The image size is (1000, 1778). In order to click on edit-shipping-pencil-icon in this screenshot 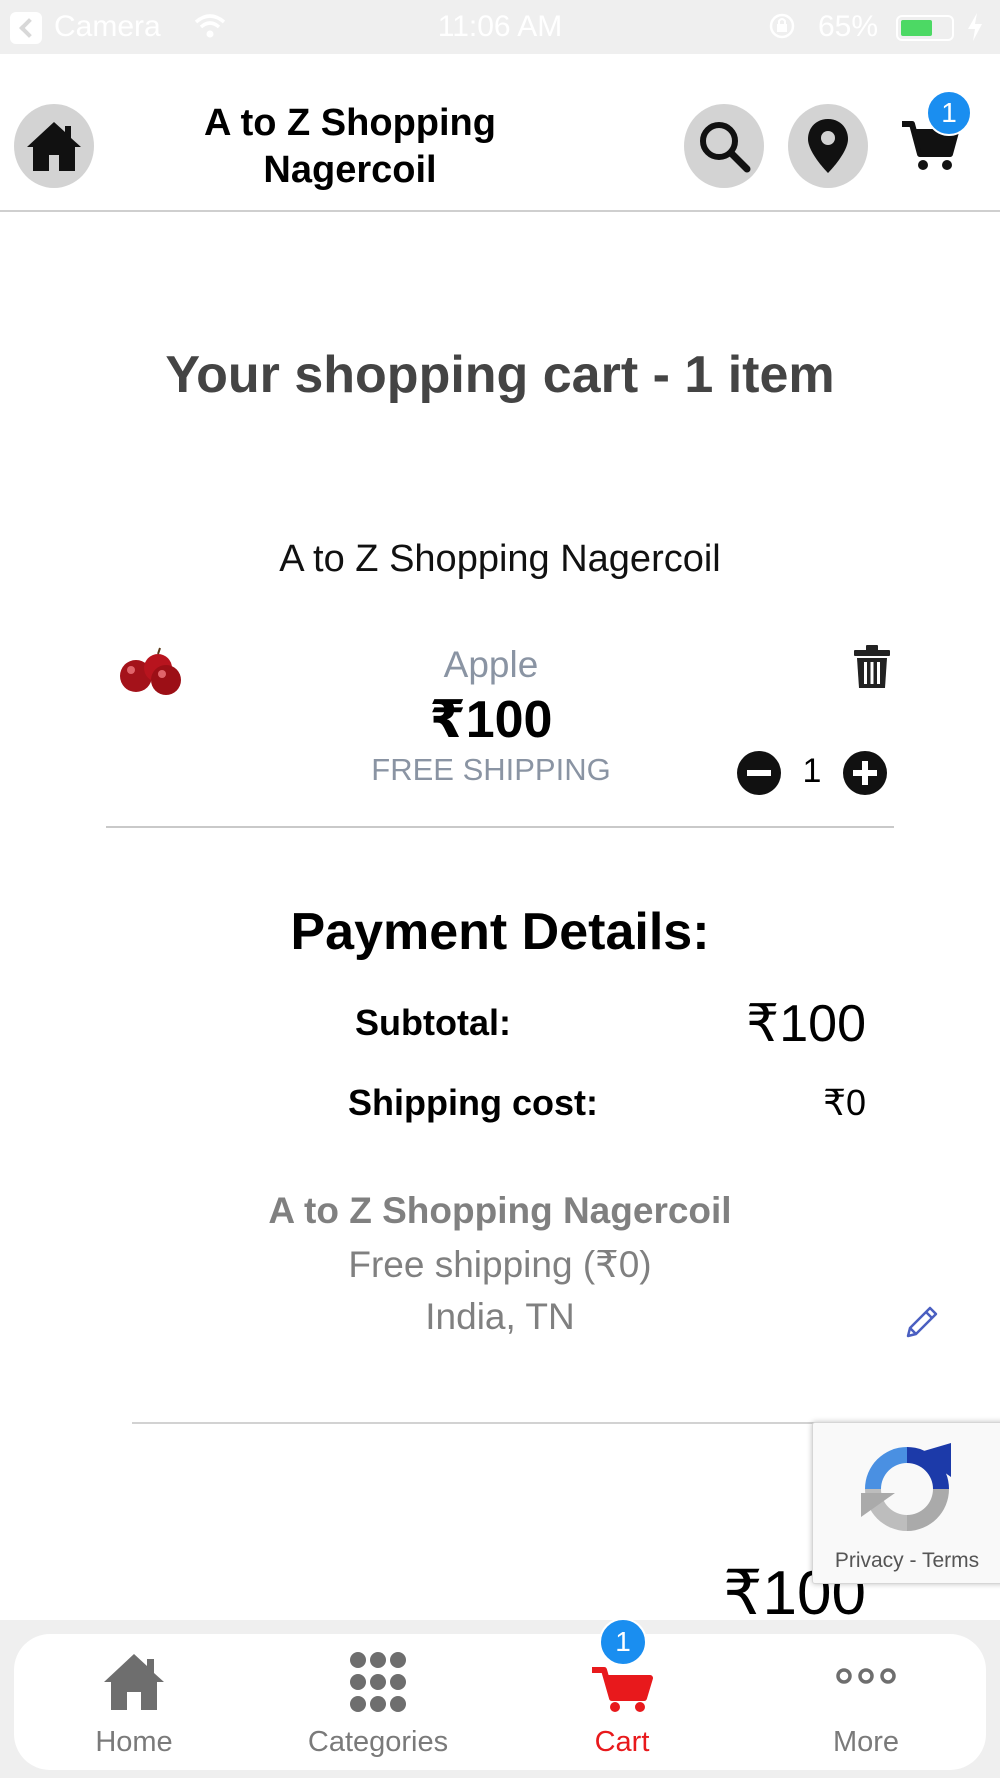, I will do `click(921, 1323)`.